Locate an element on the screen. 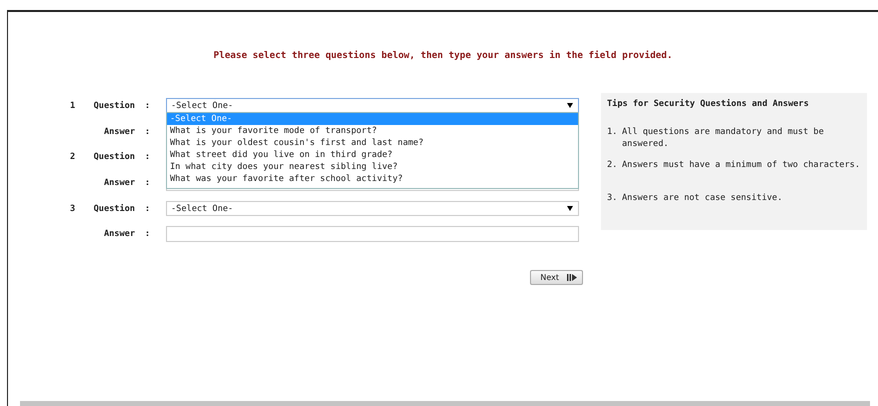 The image size is (878, 406). instruction-text: Please select three questions below, then type your answers in the field provided. is located at coordinates (443, 56).